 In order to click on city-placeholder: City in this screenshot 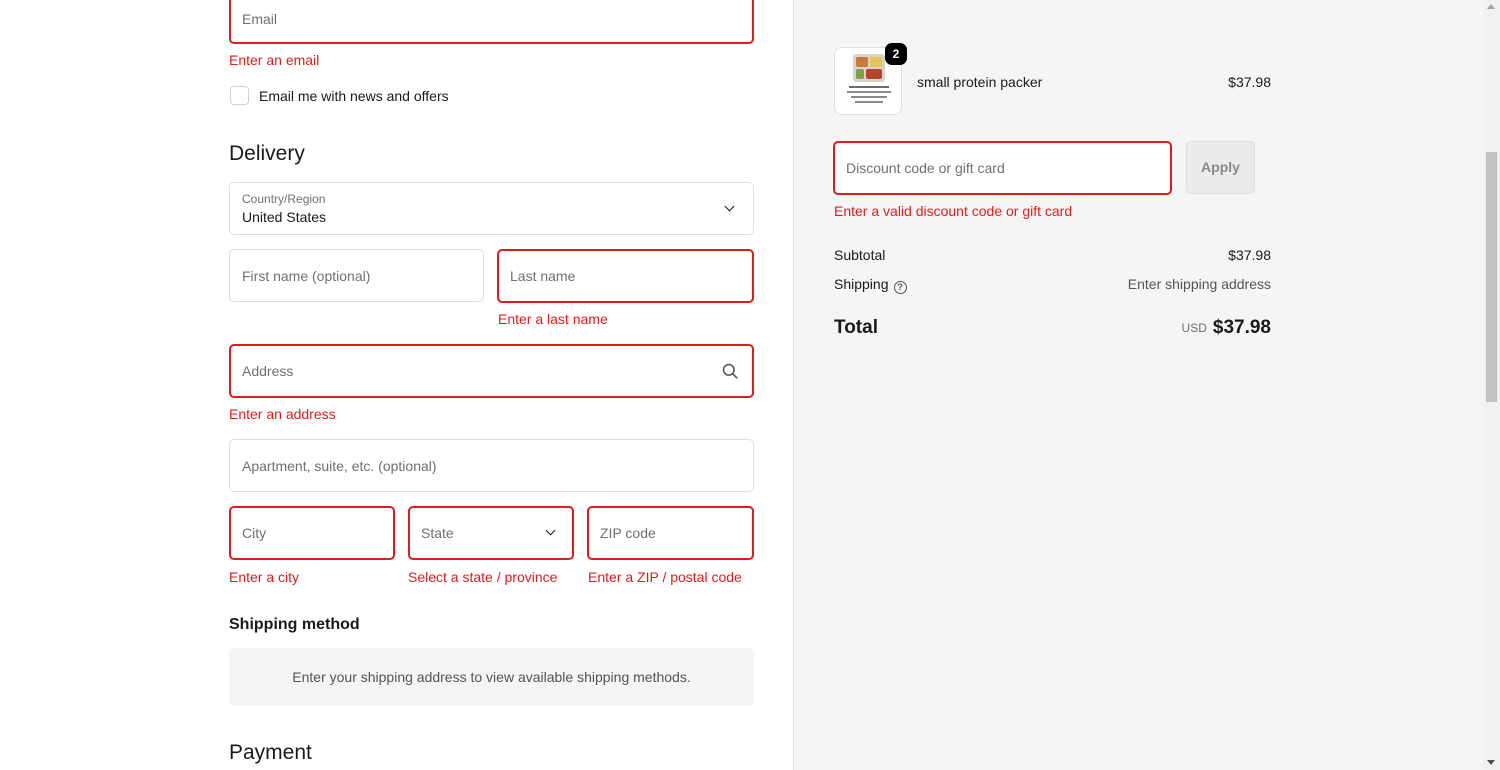, I will do `click(254, 533)`.